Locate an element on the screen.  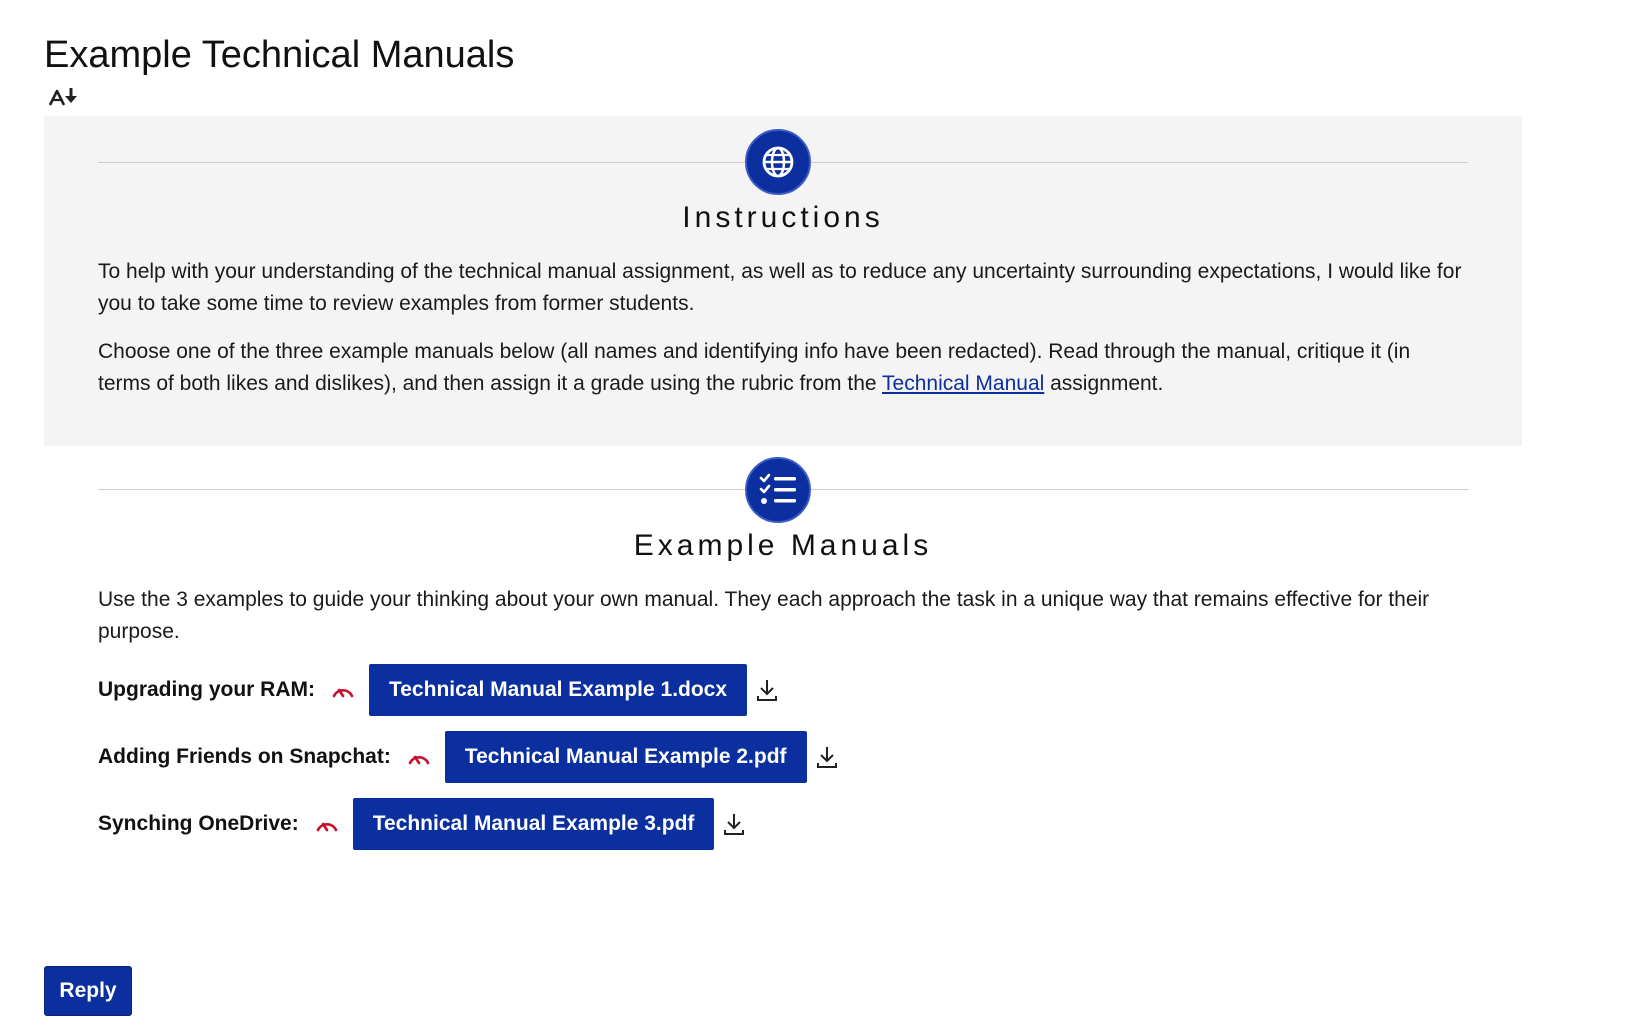
file-label: Synching OneDrive: is located at coordinates (198, 823).